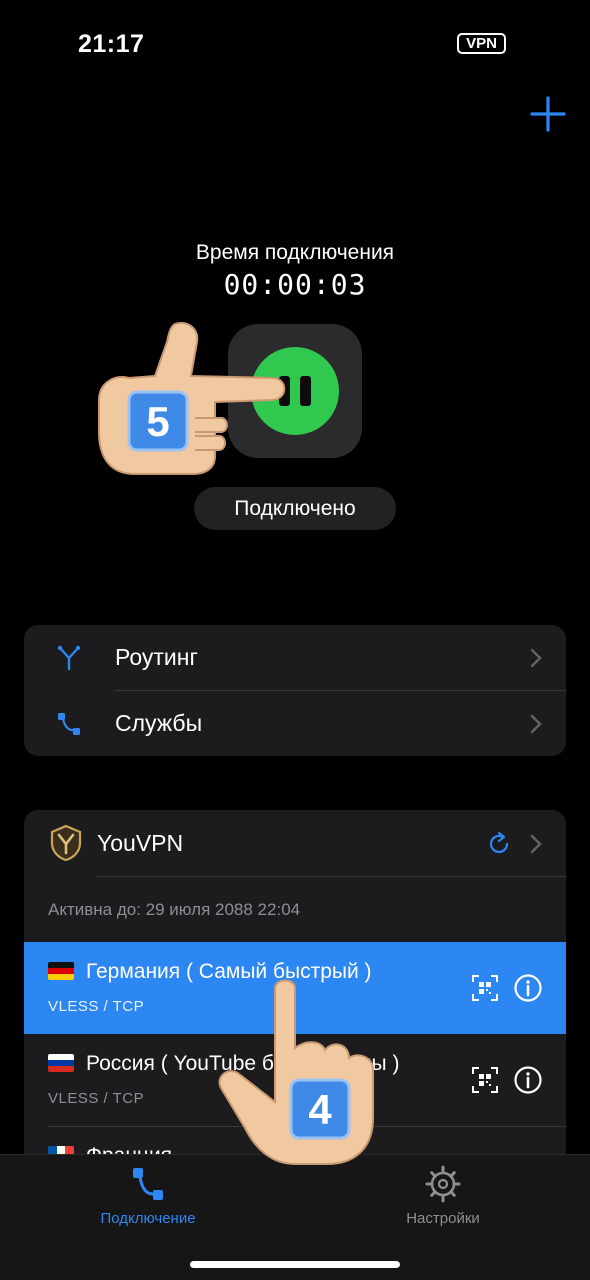 This screenshot has height=1280, width=590. I want to click on menu-item-label: Службы, so click(159, 723).